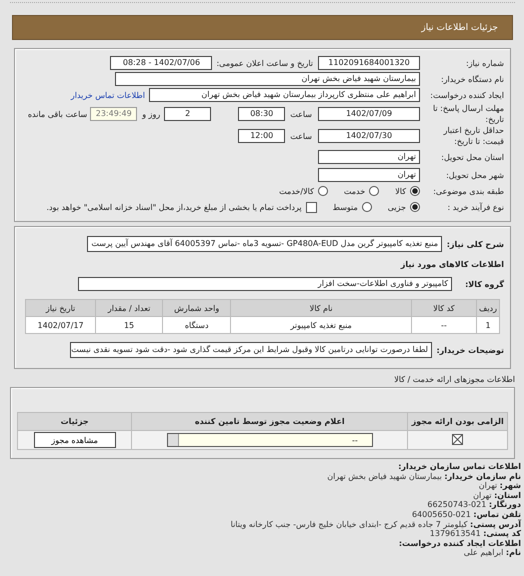 The image size is (524, 576). What do you see at coordinates (369, 114) in the screenshot?
I see `field-value: 1402/07/09` at bounding box center [369, 114].